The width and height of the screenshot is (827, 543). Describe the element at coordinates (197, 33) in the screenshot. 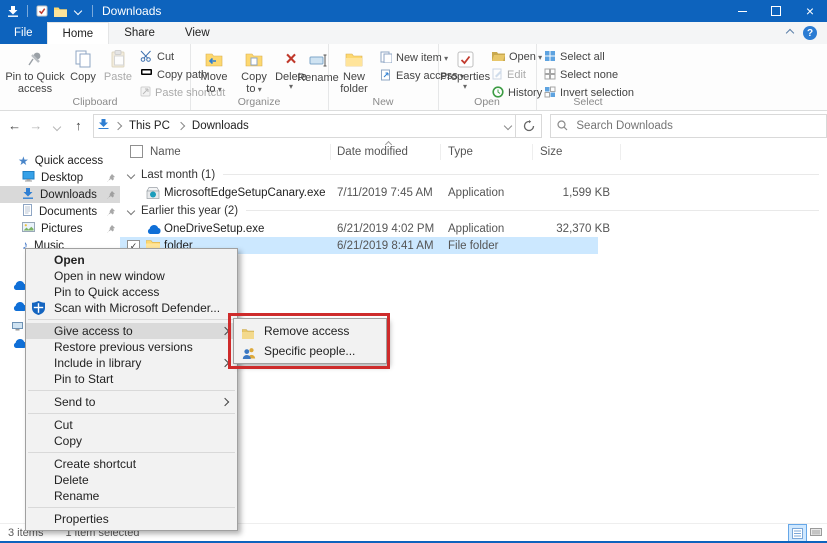

I see `tab-view: View` at that location.